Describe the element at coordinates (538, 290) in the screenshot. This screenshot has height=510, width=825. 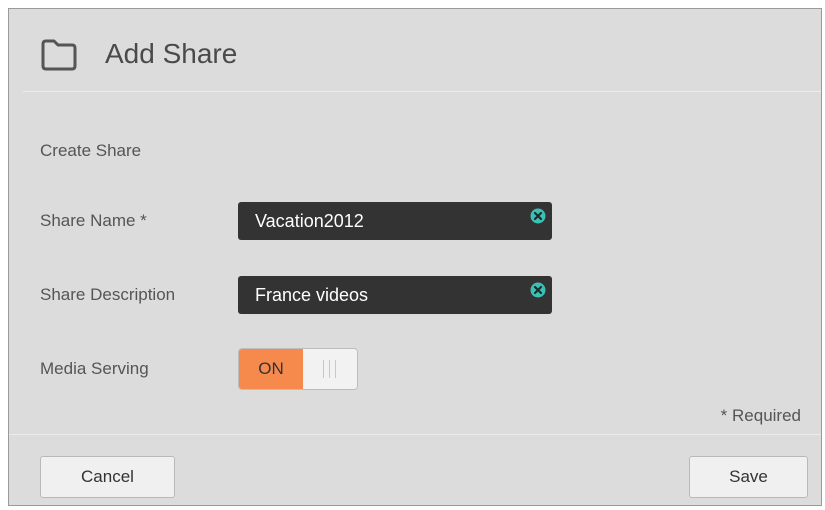
I see `clear-share-description-icon` at that location.